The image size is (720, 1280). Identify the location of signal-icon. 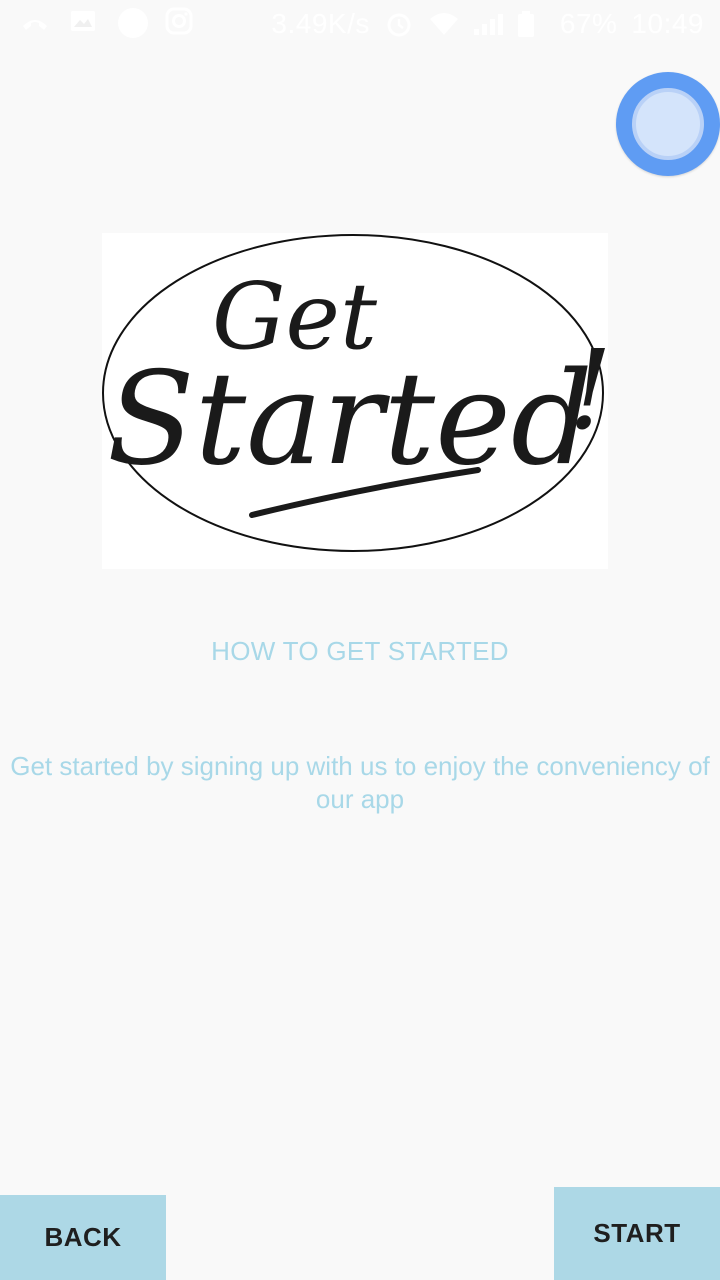
(487, 24).